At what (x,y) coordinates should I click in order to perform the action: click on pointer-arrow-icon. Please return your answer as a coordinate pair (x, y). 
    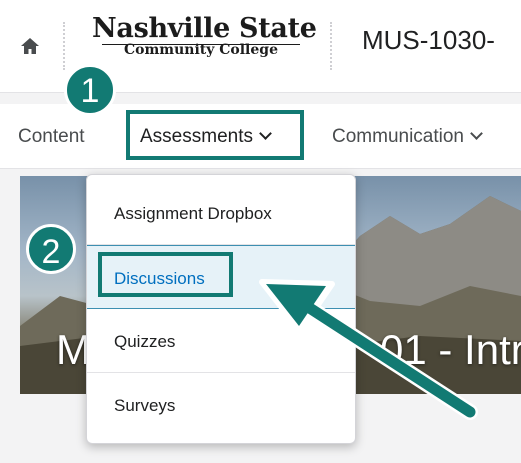
    Looking at the image, I should click on (368, 349).